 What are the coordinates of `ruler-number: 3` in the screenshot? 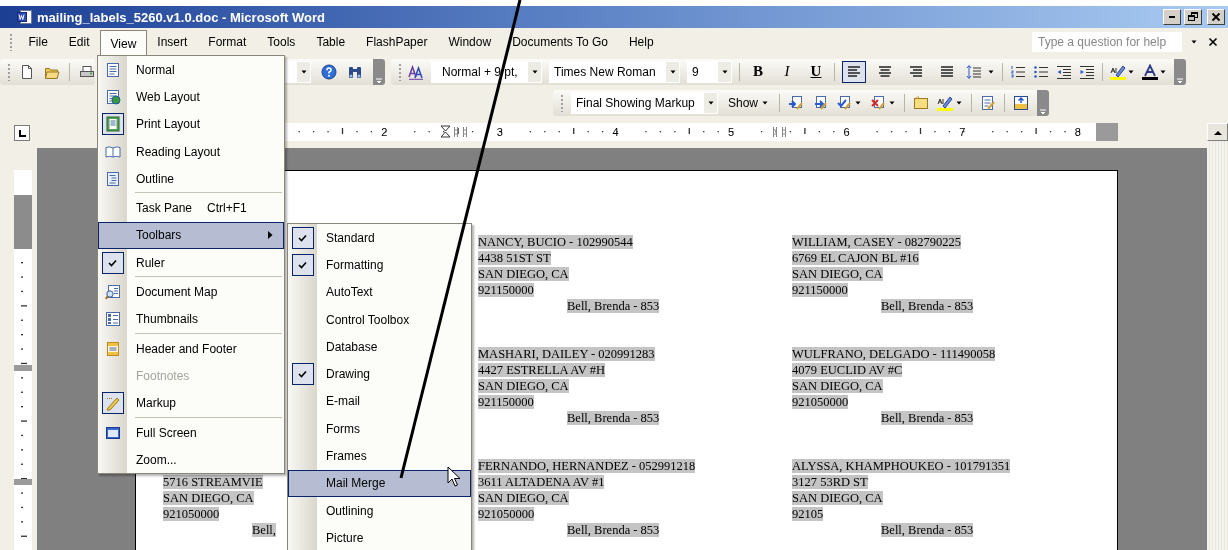 It's located at (499, 132).